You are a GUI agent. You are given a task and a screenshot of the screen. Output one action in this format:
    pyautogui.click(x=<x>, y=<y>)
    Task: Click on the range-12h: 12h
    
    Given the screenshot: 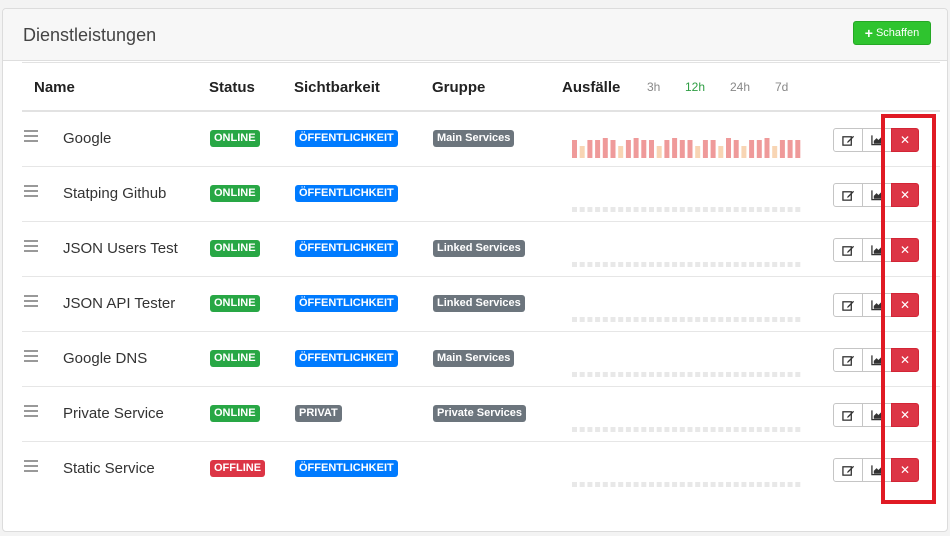 What is the action you would take?
    pyautogui.click(x=695, y=87)
    